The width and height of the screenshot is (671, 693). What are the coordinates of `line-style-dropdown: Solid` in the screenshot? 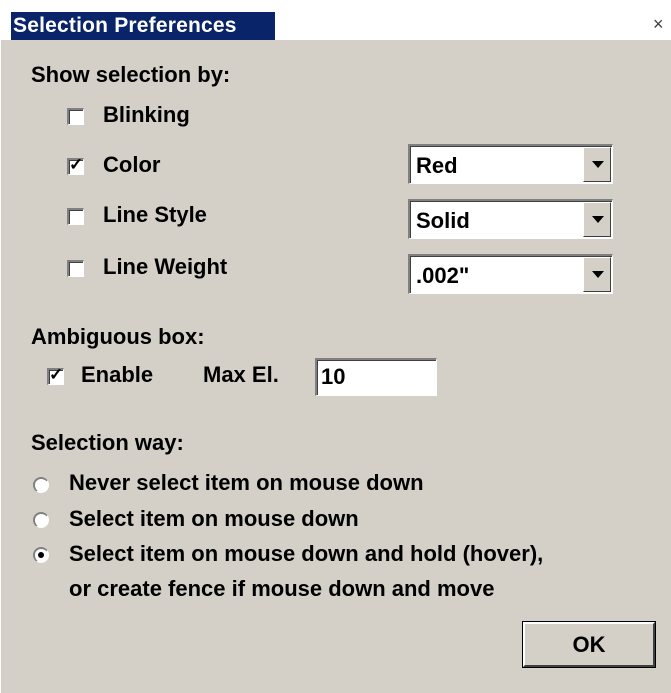 It's located at (510, 219).